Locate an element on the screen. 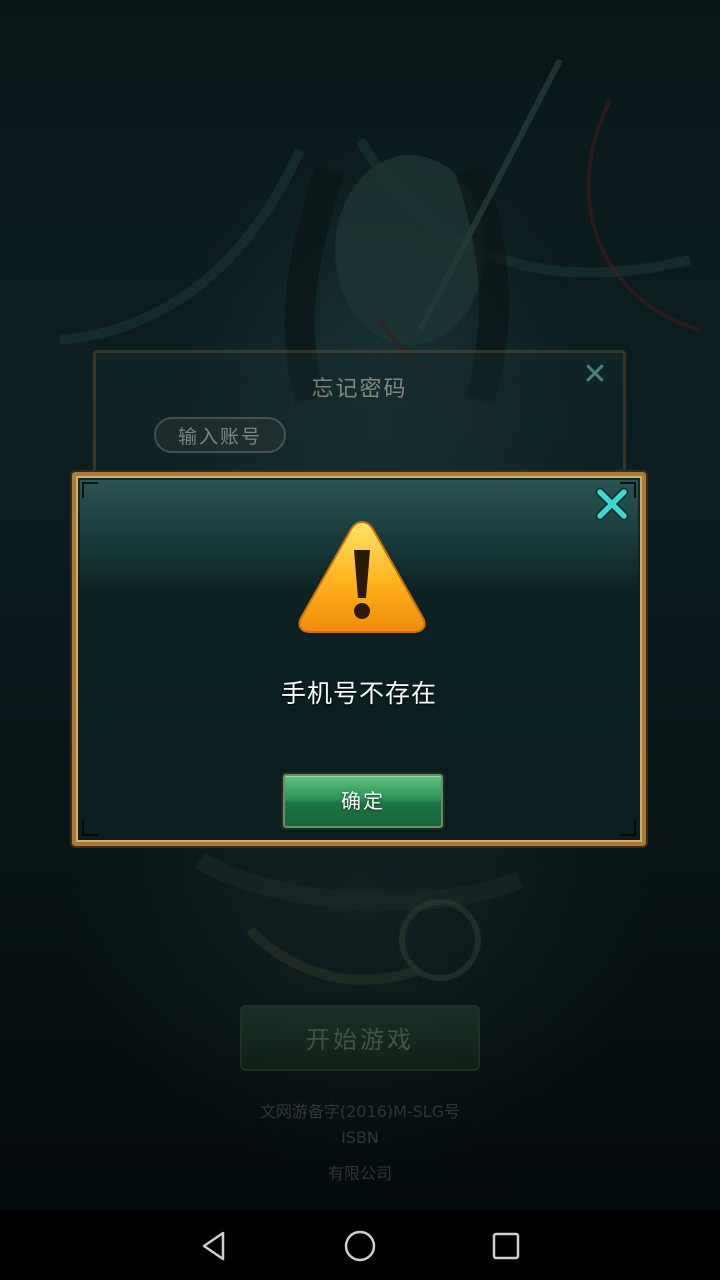  legal-text: ISBN is located at coordinates (360, 1137).